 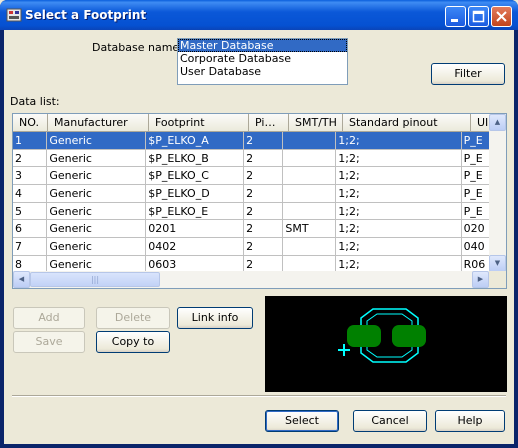 I want to click on minimize-button, so click(x=455, y=16).